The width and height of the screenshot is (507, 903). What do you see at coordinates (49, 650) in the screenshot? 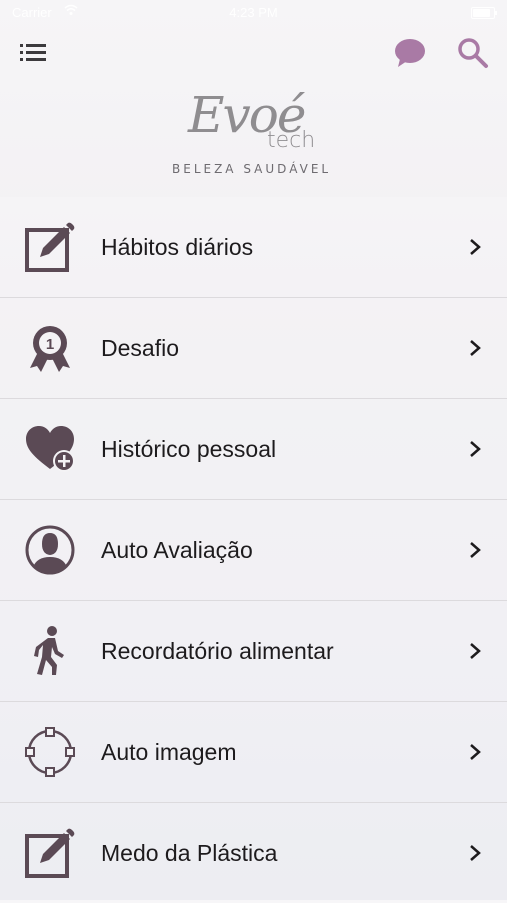
I see `walking-person-icon` at bounding box center [49, 650].